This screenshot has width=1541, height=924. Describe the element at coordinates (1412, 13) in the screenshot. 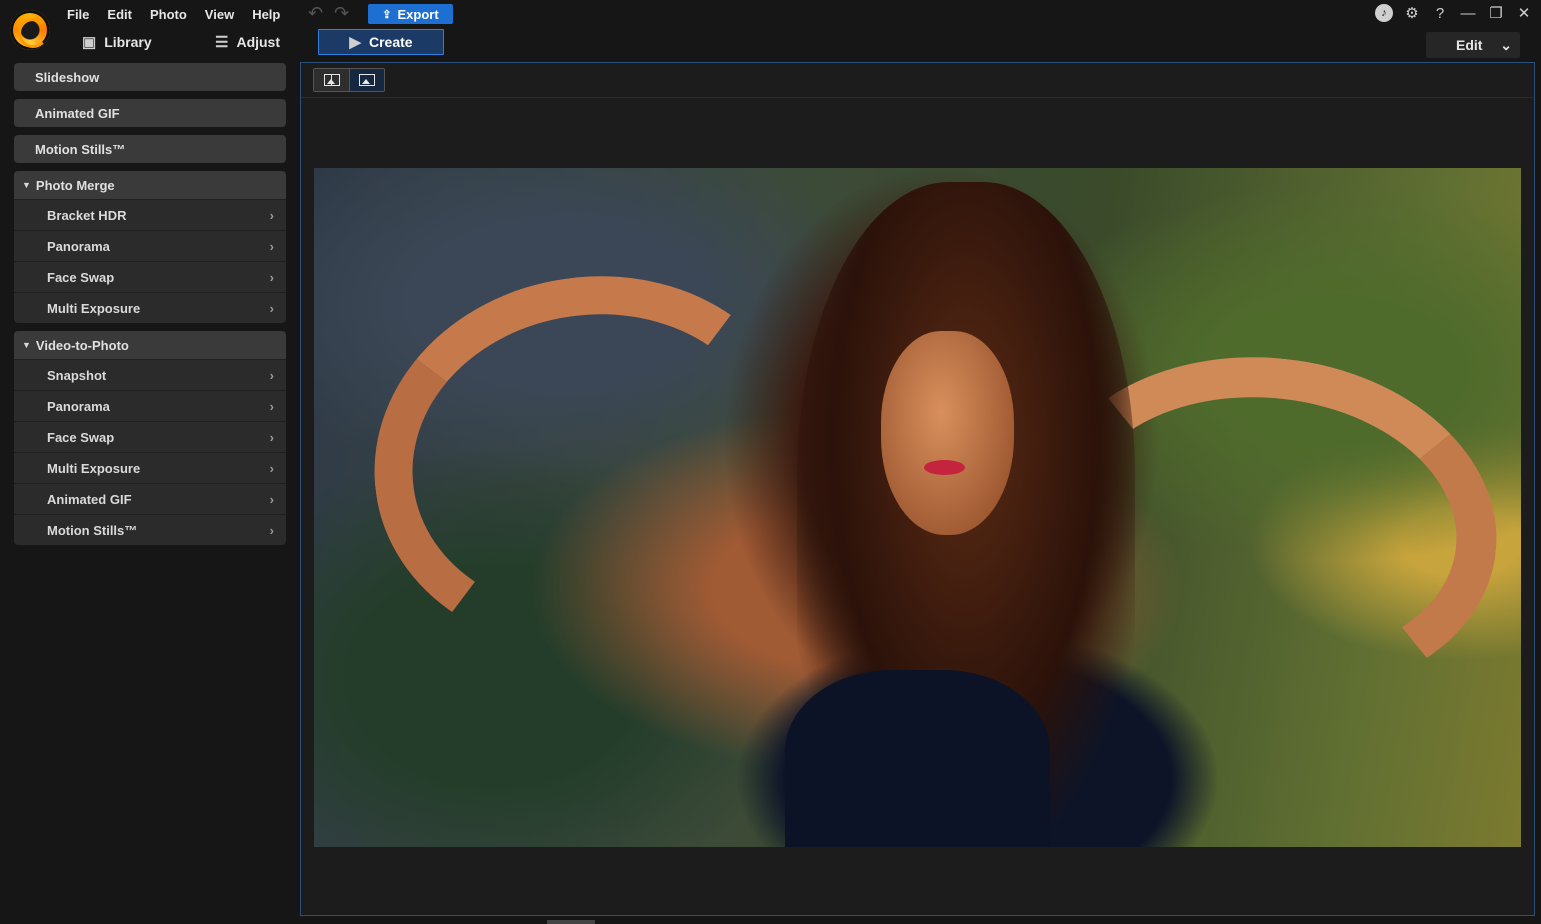

I see `gear-icon: ⚙` at that location.